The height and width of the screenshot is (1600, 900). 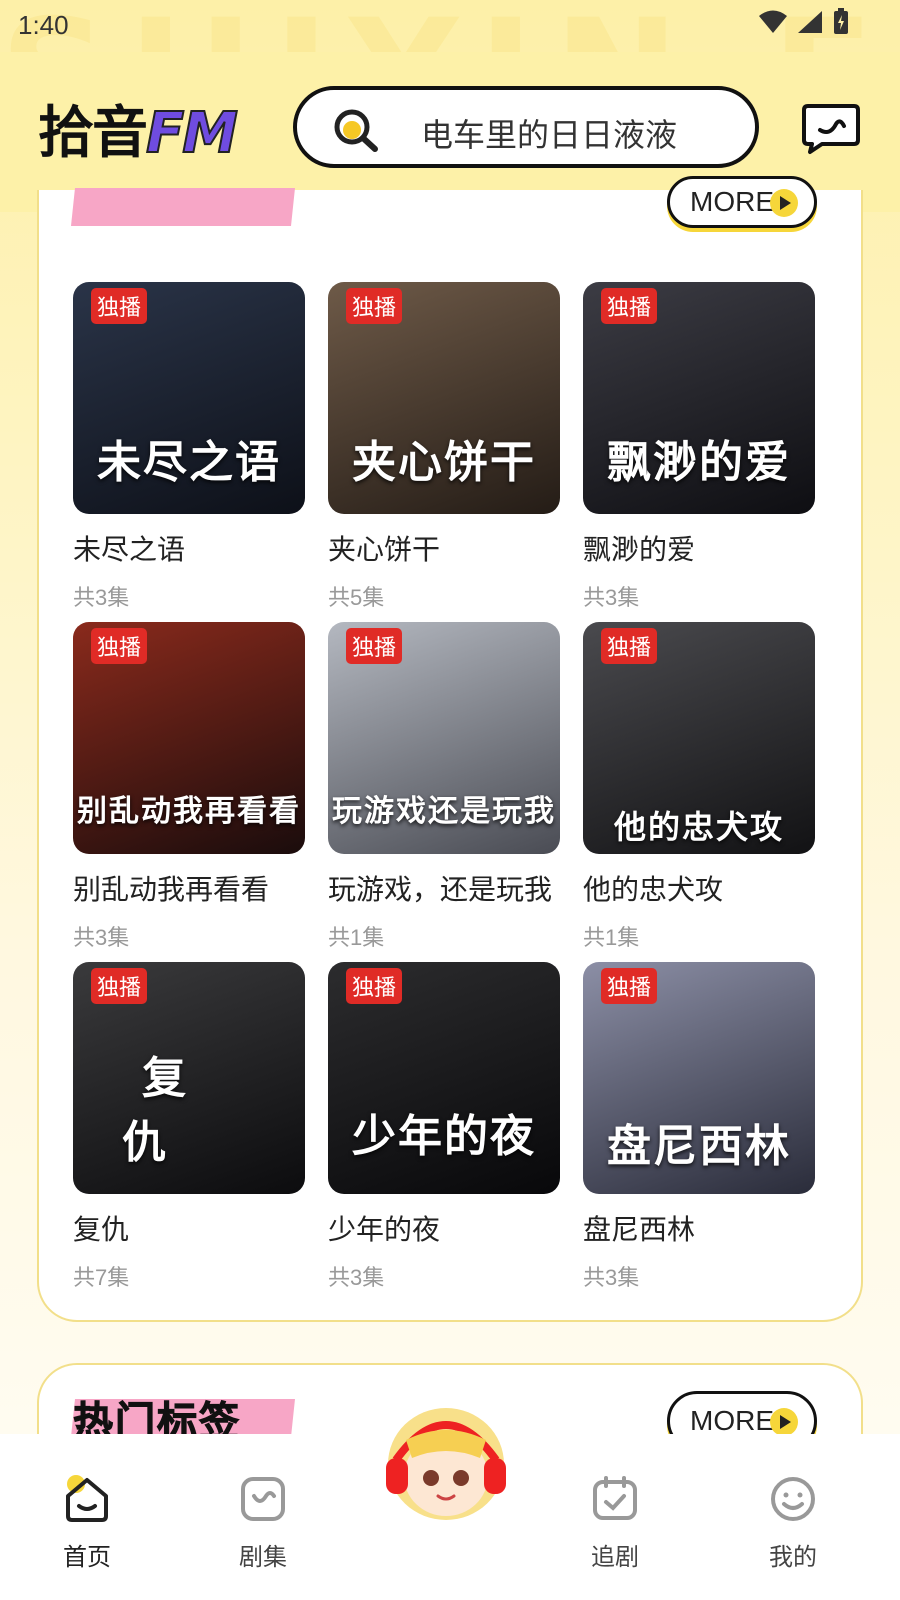 I want to click on tab-label: 追剧, so click(x=615, y=1557).